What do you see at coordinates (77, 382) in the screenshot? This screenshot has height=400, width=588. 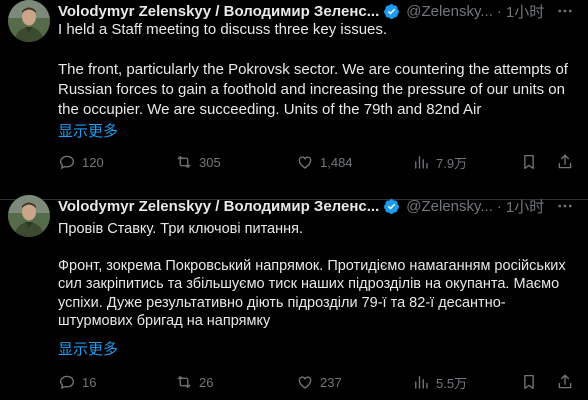 I see `reply-button: 16` at bounding box center [77, 382].